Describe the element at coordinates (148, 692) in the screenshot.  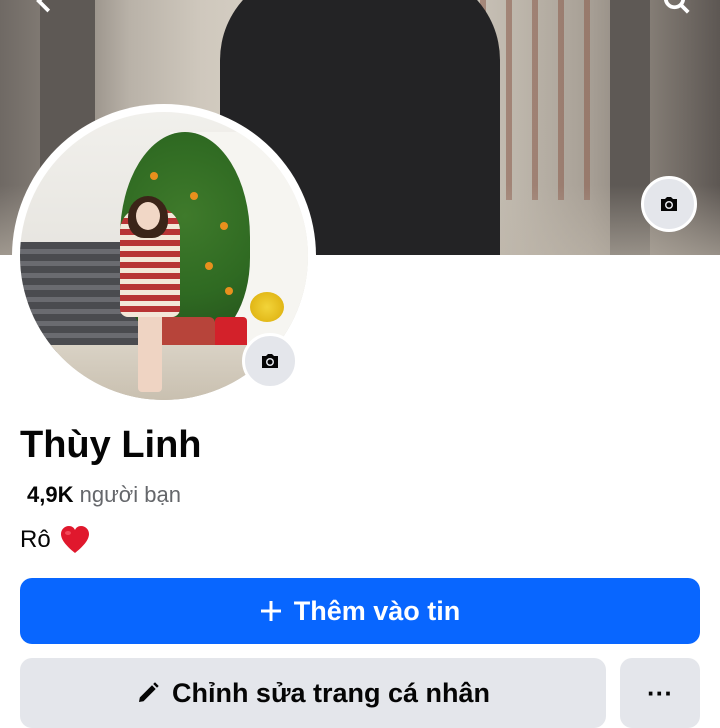
I see `pencil-icon` at that location.